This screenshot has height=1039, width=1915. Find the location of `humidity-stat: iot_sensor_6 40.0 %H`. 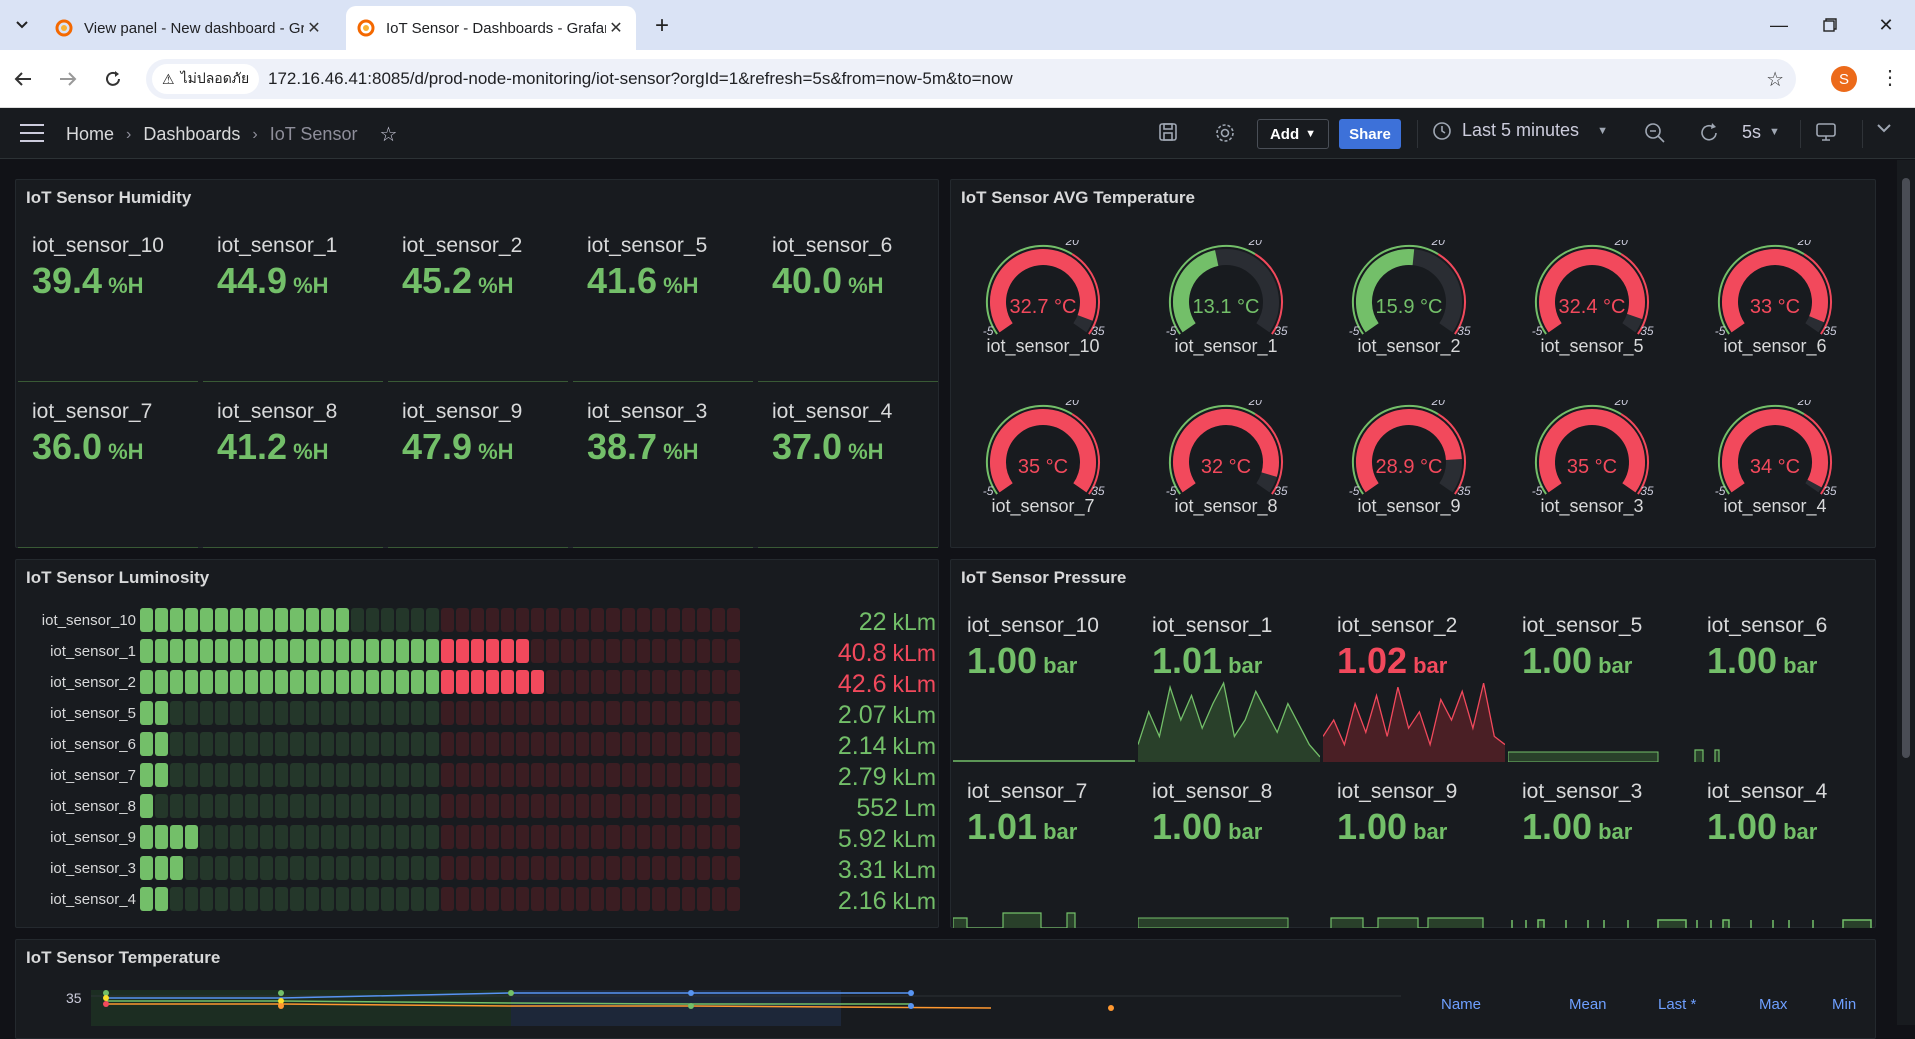

humidity-stat: iot_sensor_6 40.0 %H is located at coordinates (848, 302).